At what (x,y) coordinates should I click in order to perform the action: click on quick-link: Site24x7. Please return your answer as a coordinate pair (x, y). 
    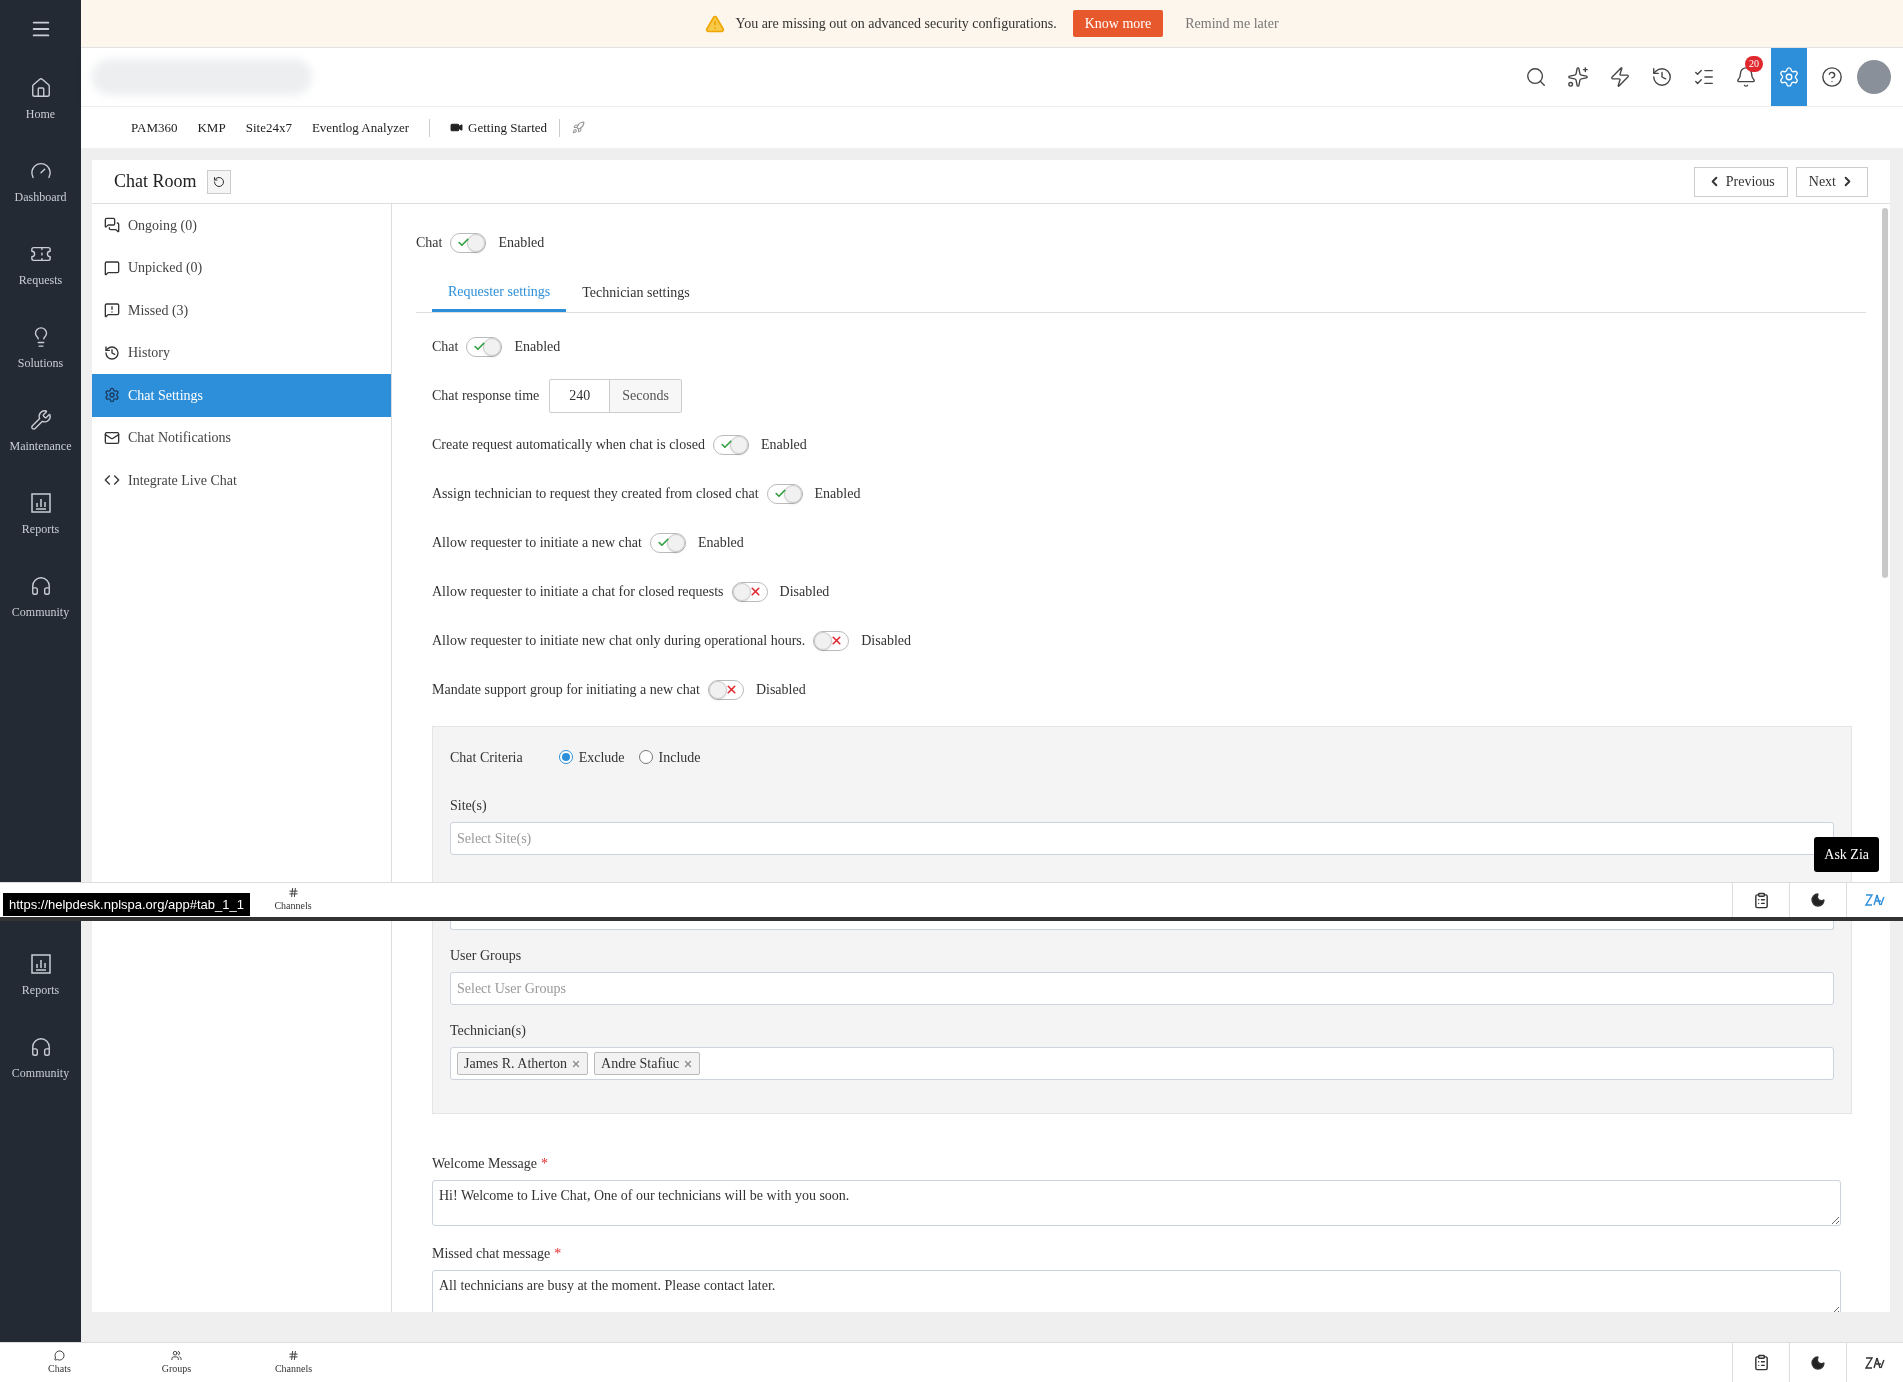
    Looking at the image, I should click on (268, 127).